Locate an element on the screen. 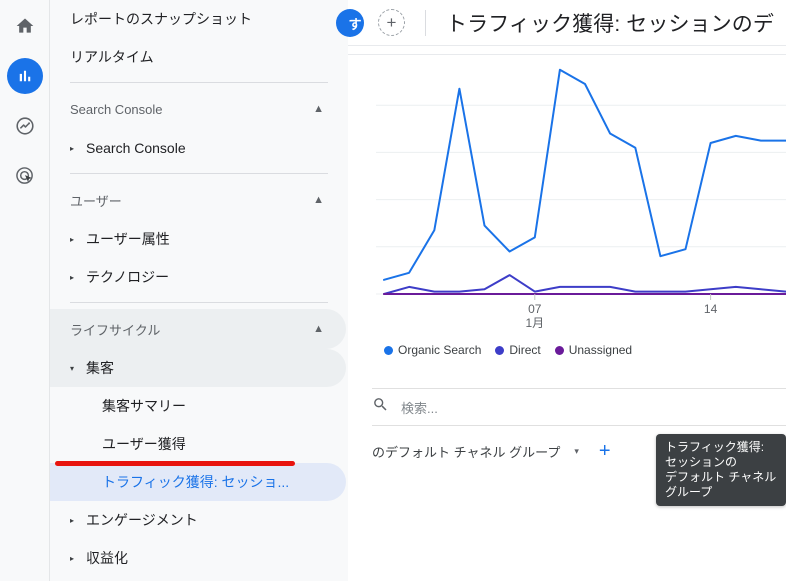 Image resolution: width=786 pixels, height=581 pixels. add-dimension-icon: + is located at coordinates (605, 451).